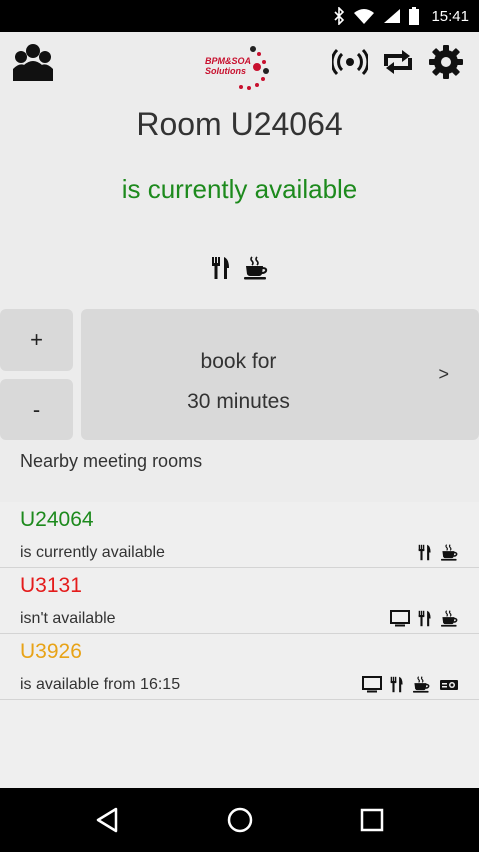 This screenshot has height=852, width=479. What do you see at coordinates (398, 62) in the screenshot?
I see `sync-icon` at bounding box center [398, 62].